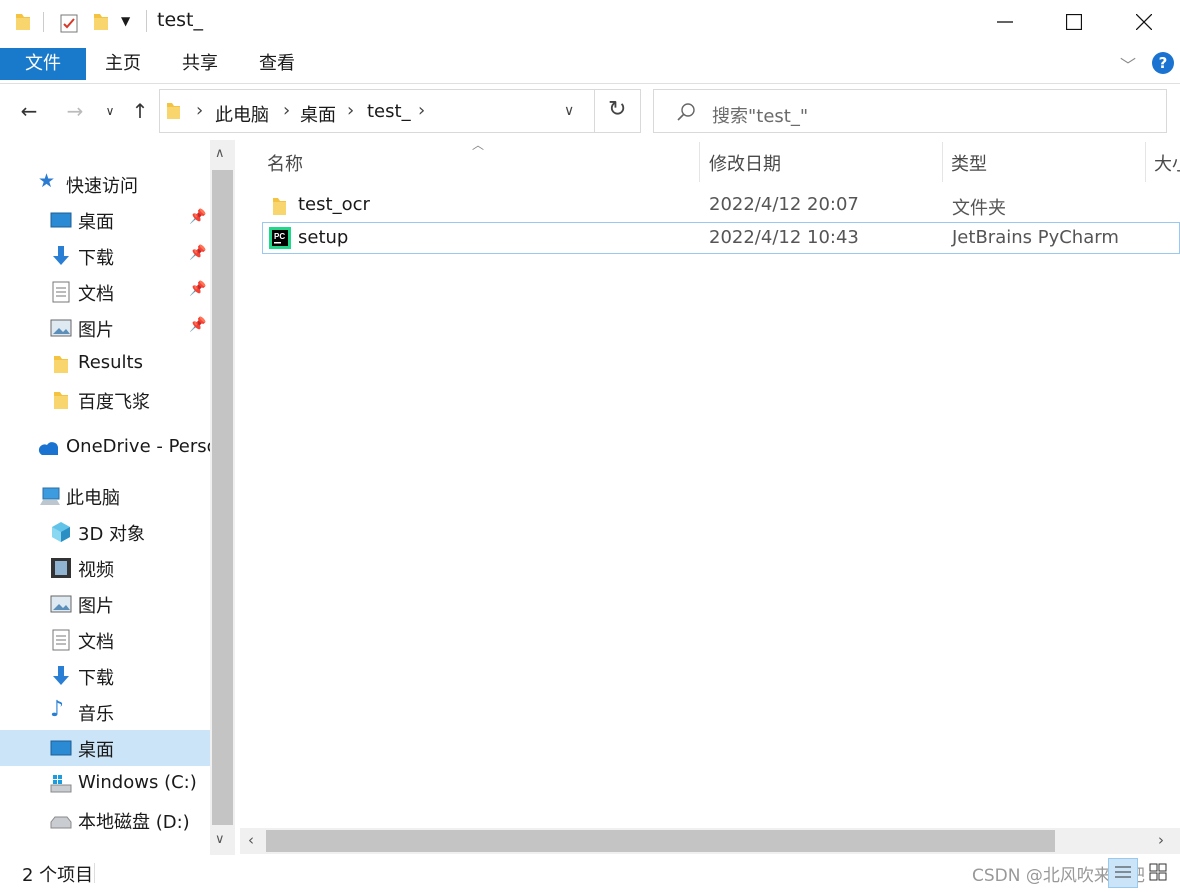  I want to click on column-header-size: 大小, so click(1167, 163).